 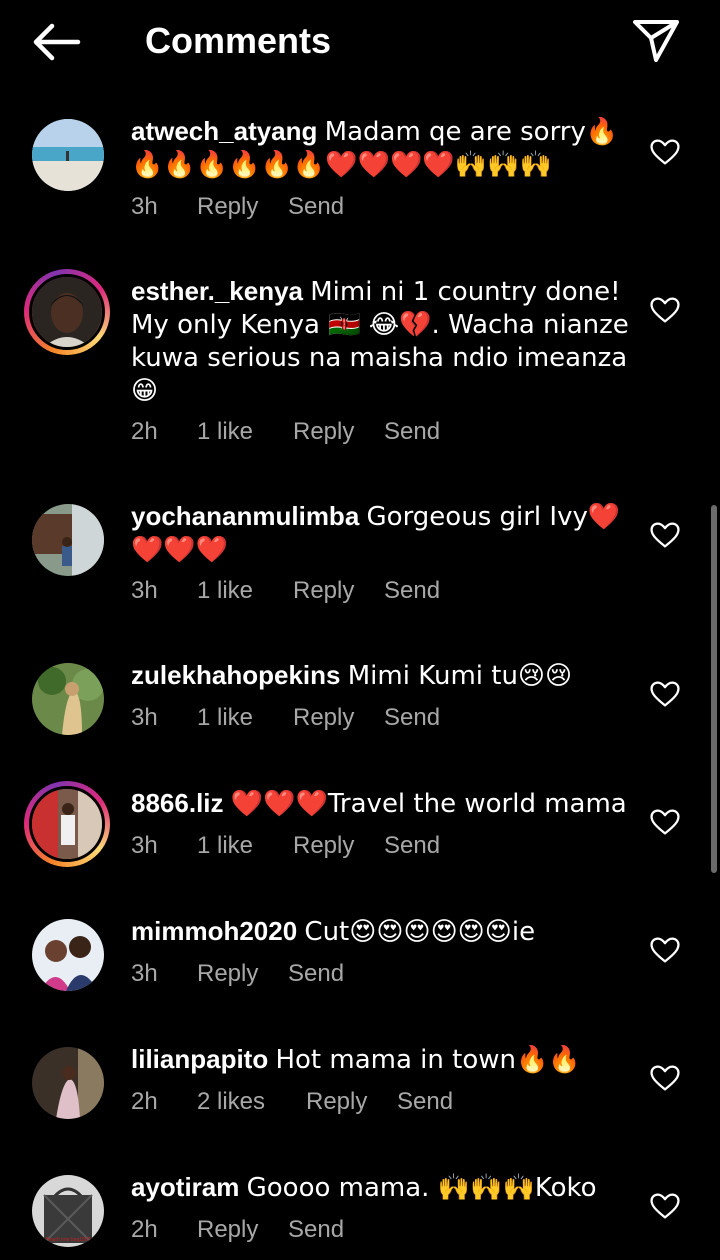 I want to click on comment-body: ❤️❤️❤️Travel the world mama, so click(x=428, y=804).